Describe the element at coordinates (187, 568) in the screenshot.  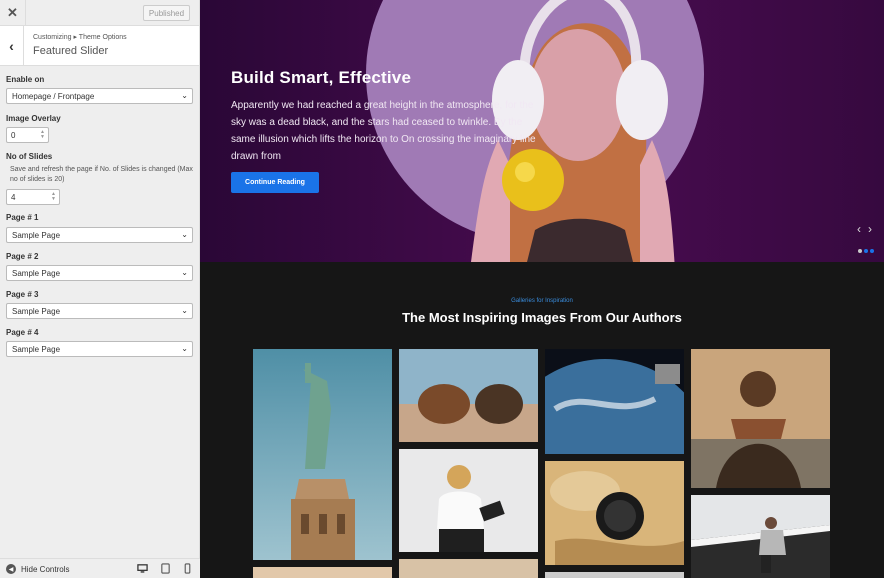
I see `mobile-icon` at that location.